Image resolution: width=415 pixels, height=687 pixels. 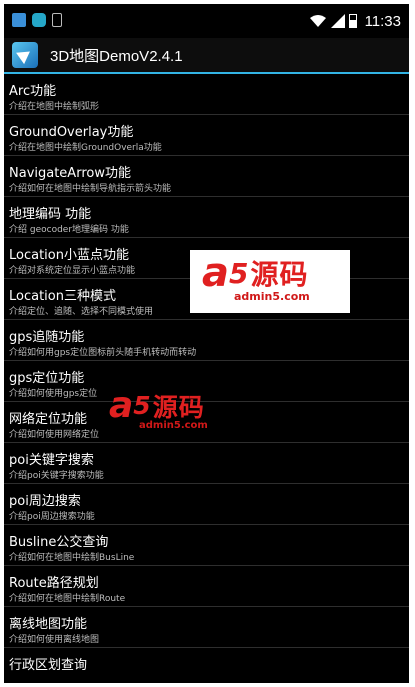 I want to click on clock: 11:33, so click(x=382, y=21).